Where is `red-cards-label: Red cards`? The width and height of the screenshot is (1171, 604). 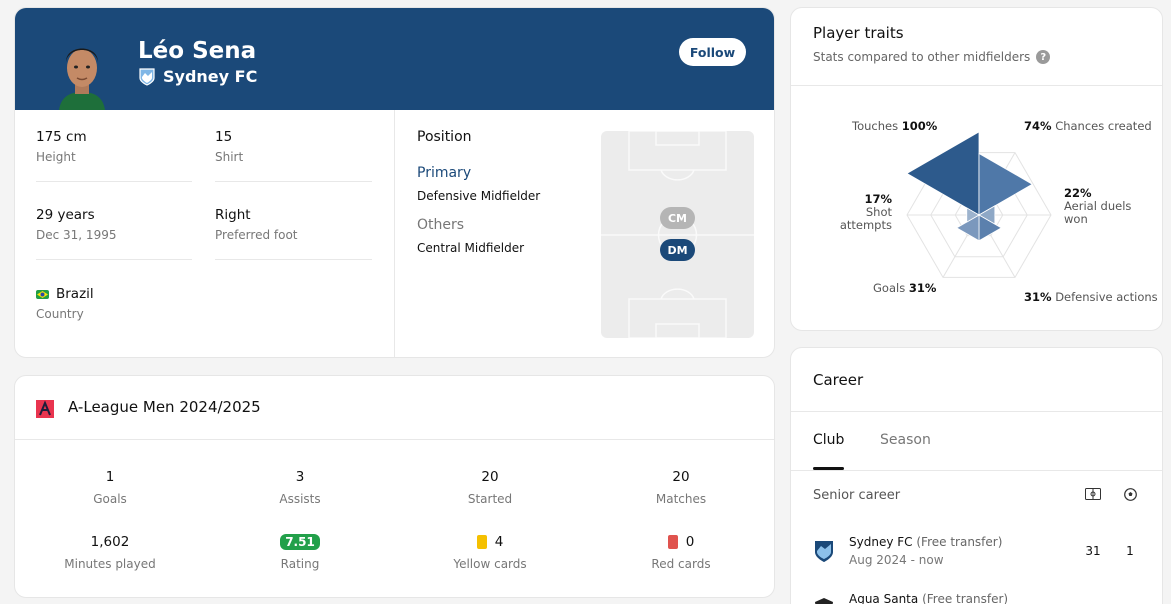 red-cards-label: Red cards is located at coordinates (681, 564).